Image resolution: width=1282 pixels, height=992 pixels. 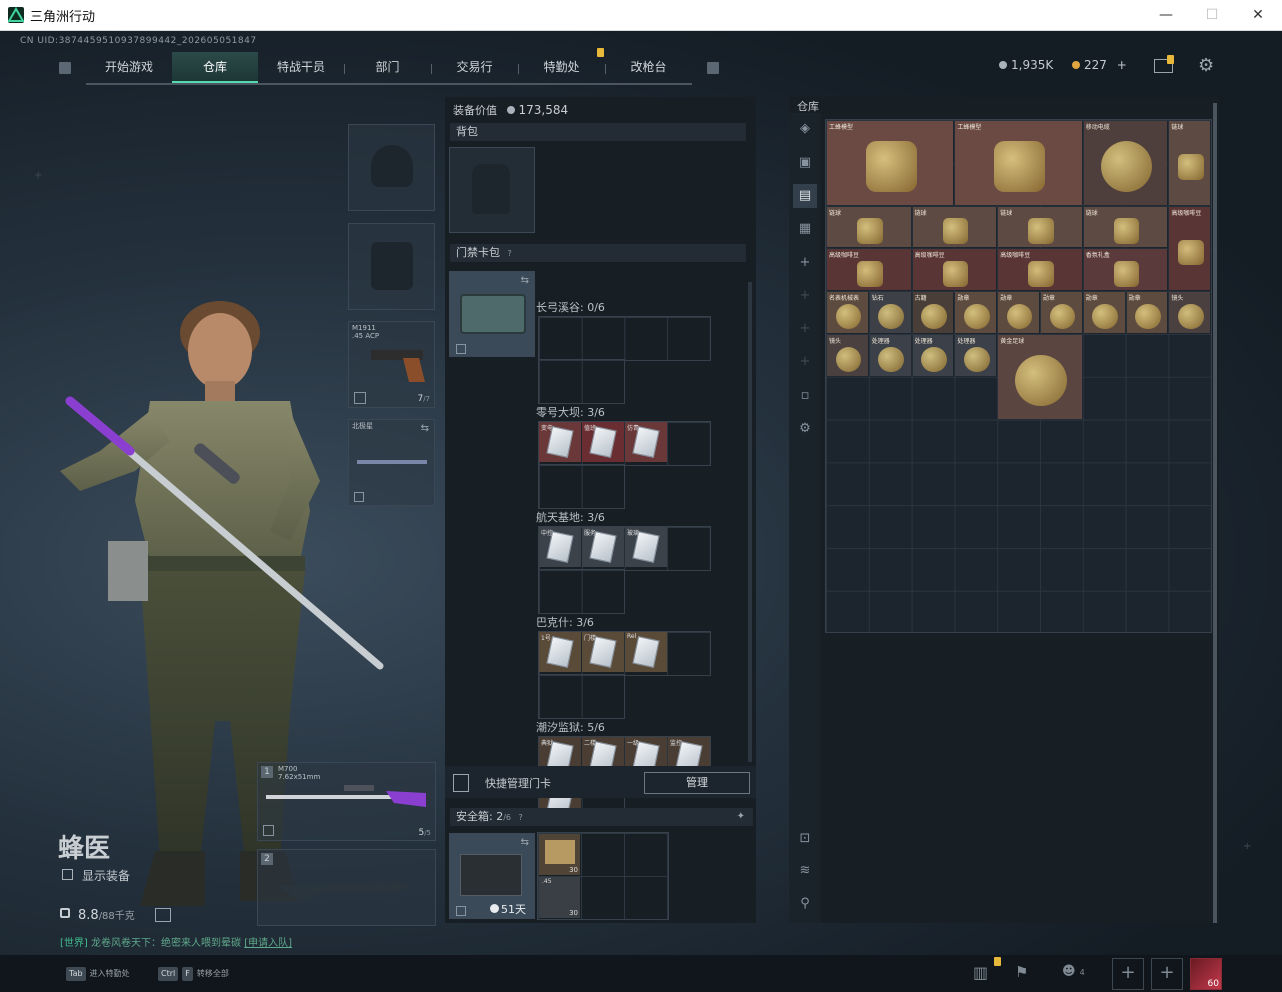 What do you see at coordinates (176, 941) in the screenshot?
I see `world-chat-line: [世界] 龙卷风卷天下：绝密来人喂到晕碳 [申请入队]` at bounding box center [176, 941].